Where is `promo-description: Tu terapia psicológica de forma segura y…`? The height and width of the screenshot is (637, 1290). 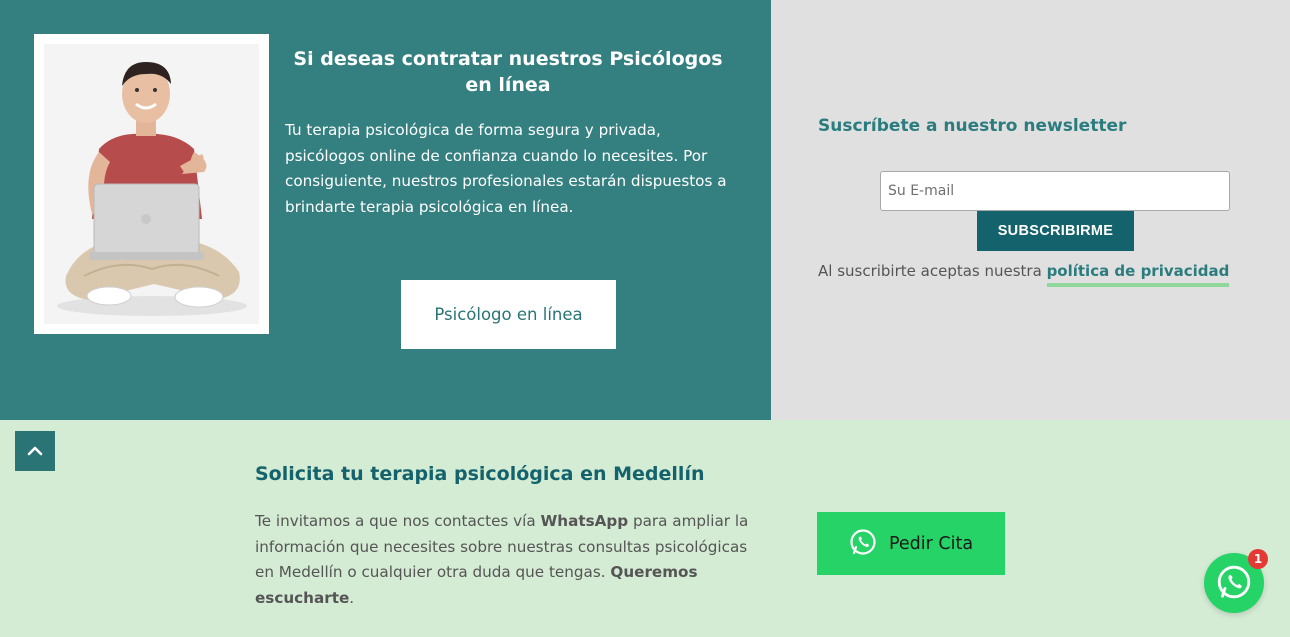 promo-description: Tu terapia psicológica de forma segura y… is located at coordinates (506, 168).